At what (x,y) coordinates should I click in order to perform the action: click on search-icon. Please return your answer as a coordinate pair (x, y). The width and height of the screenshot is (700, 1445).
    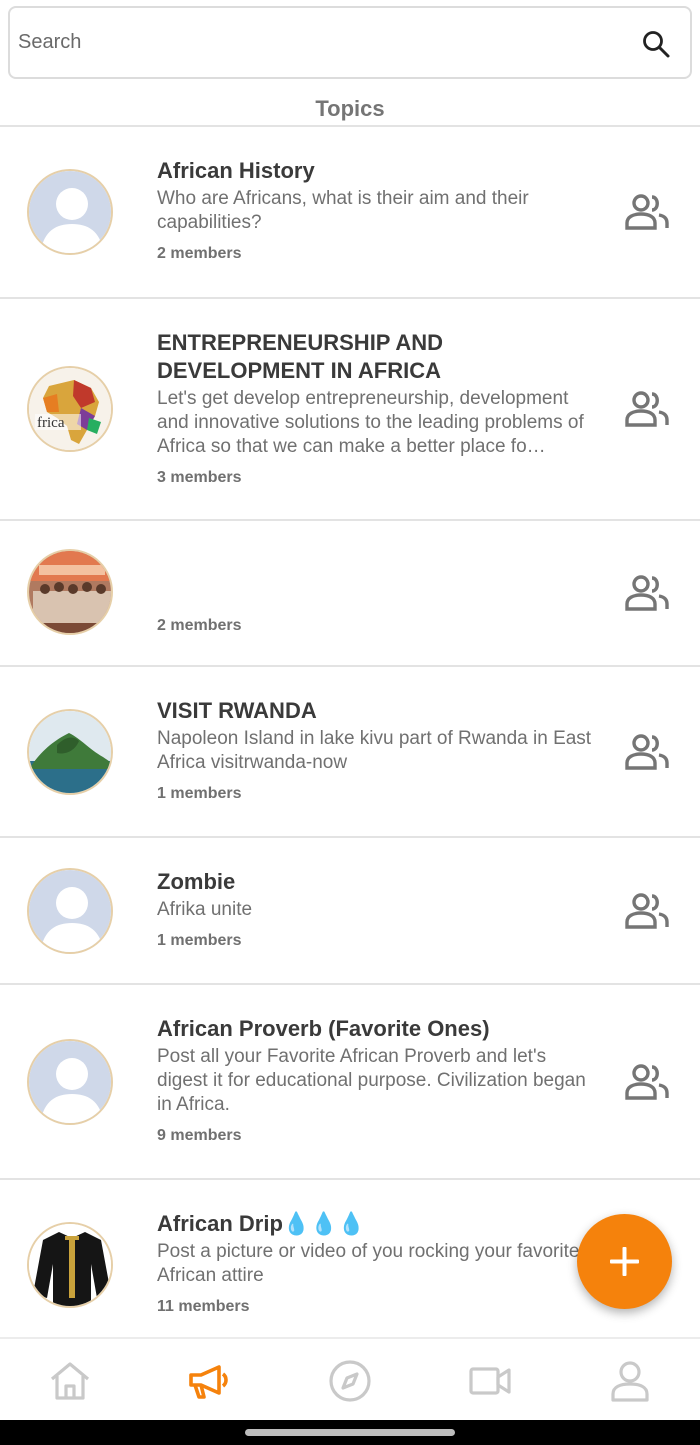
    Looking at the image, I should click on (656, 44).